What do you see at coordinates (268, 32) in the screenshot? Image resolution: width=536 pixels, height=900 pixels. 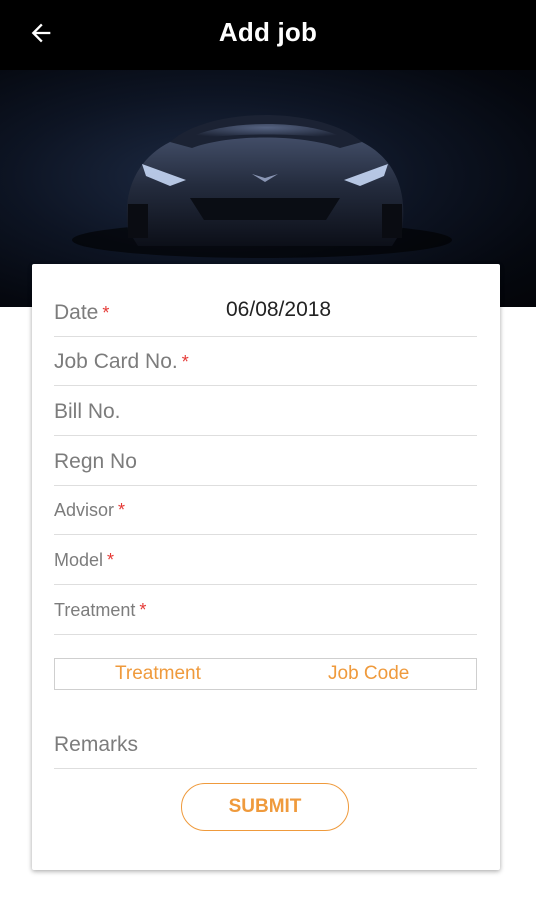 I see `page-title: Add job` at bounding box center [268, 32].